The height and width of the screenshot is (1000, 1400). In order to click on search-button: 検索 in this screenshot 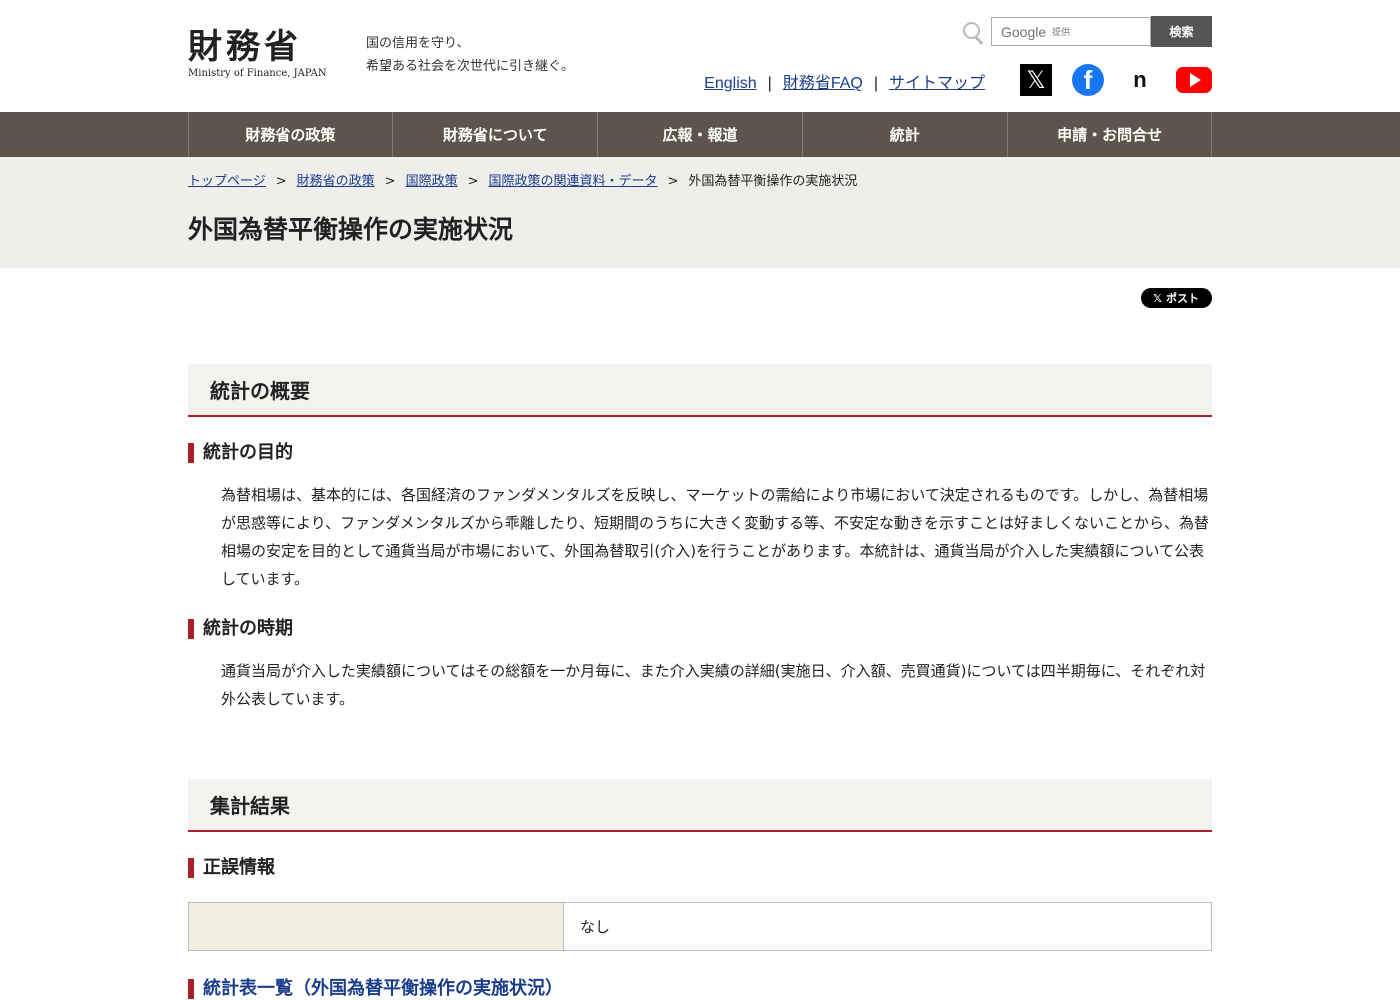, I will do `click(1181, 31)`.